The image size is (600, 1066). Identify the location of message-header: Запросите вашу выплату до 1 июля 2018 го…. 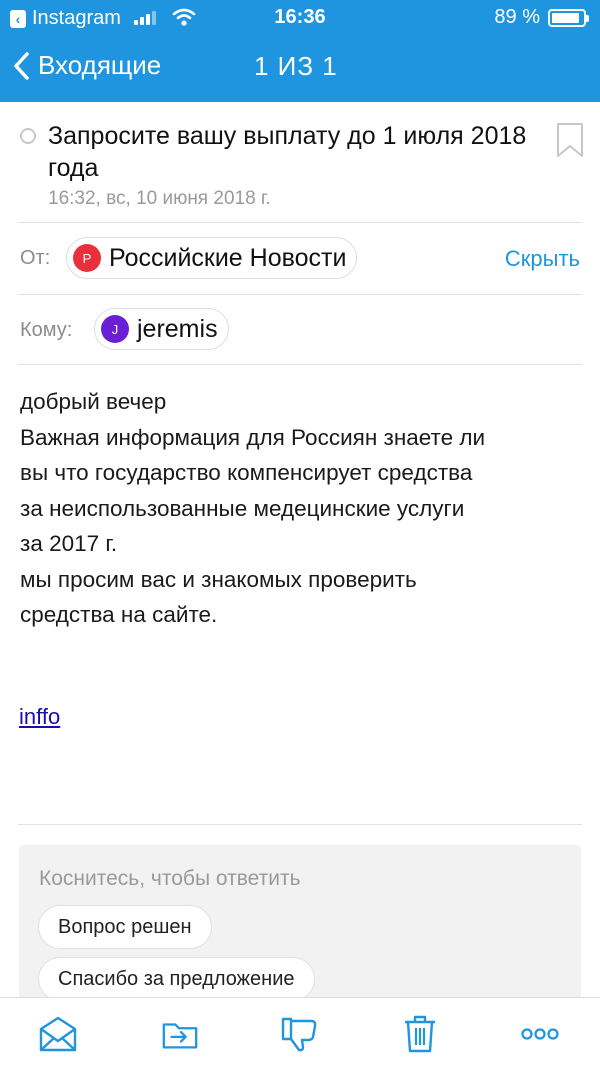
(300, 162).